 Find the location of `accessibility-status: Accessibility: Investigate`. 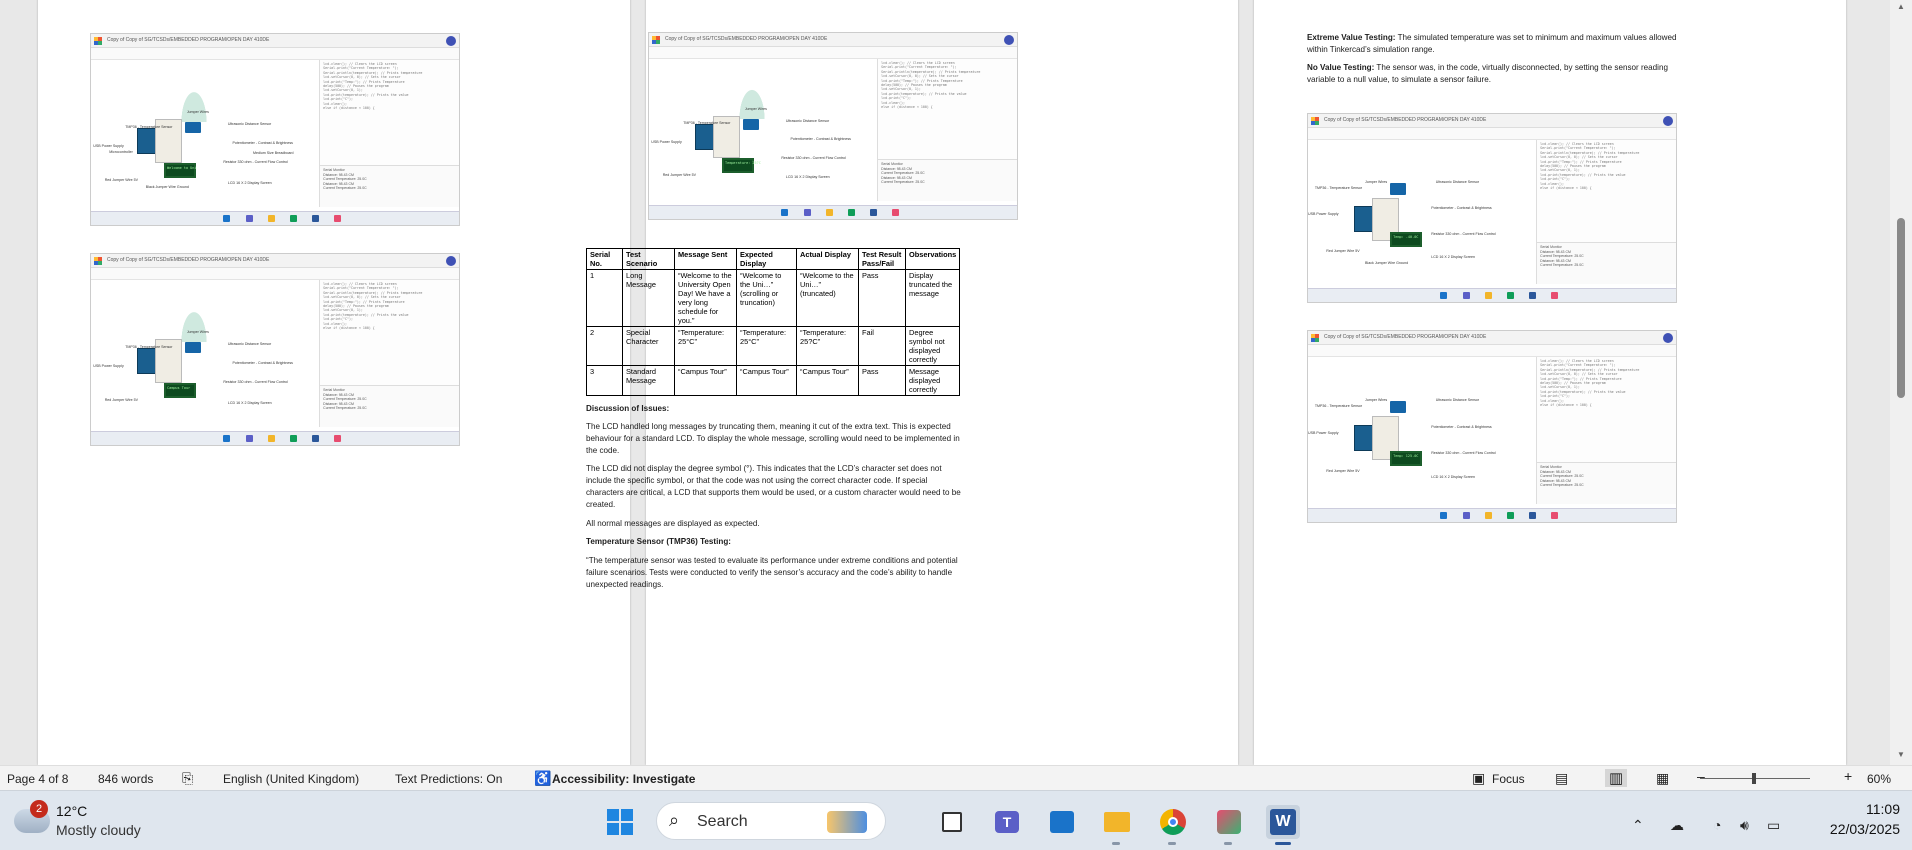

accessibility-status: Accessibility: Investigate is located at coordinates (623, 779).